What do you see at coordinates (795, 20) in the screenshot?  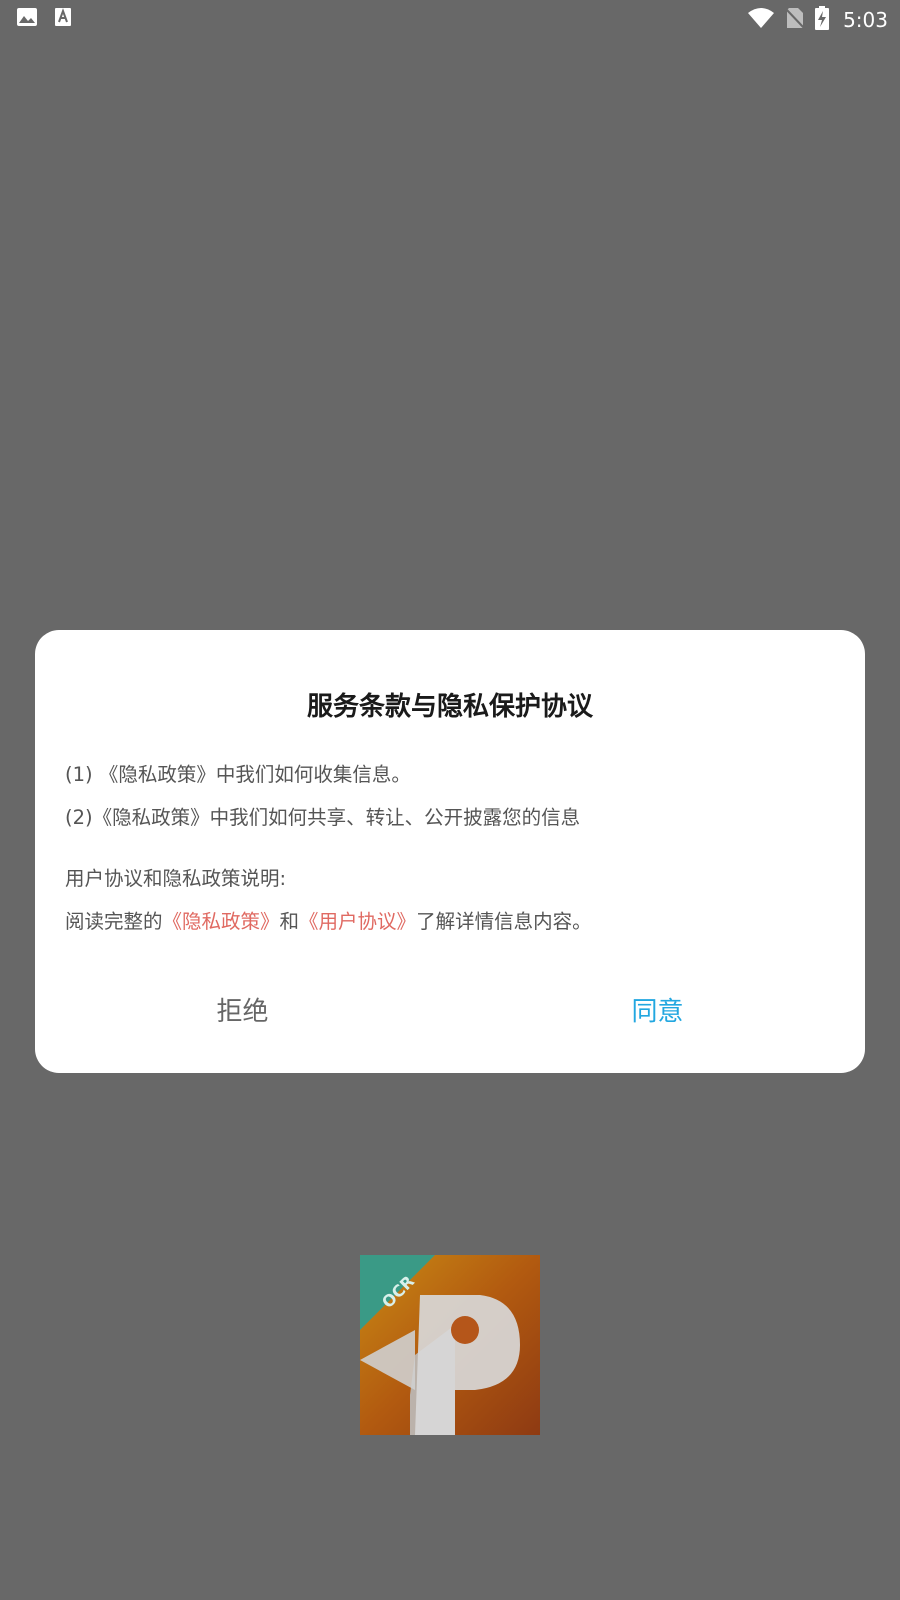 I see `no-sim-icon` at bounding box center [795, 20].